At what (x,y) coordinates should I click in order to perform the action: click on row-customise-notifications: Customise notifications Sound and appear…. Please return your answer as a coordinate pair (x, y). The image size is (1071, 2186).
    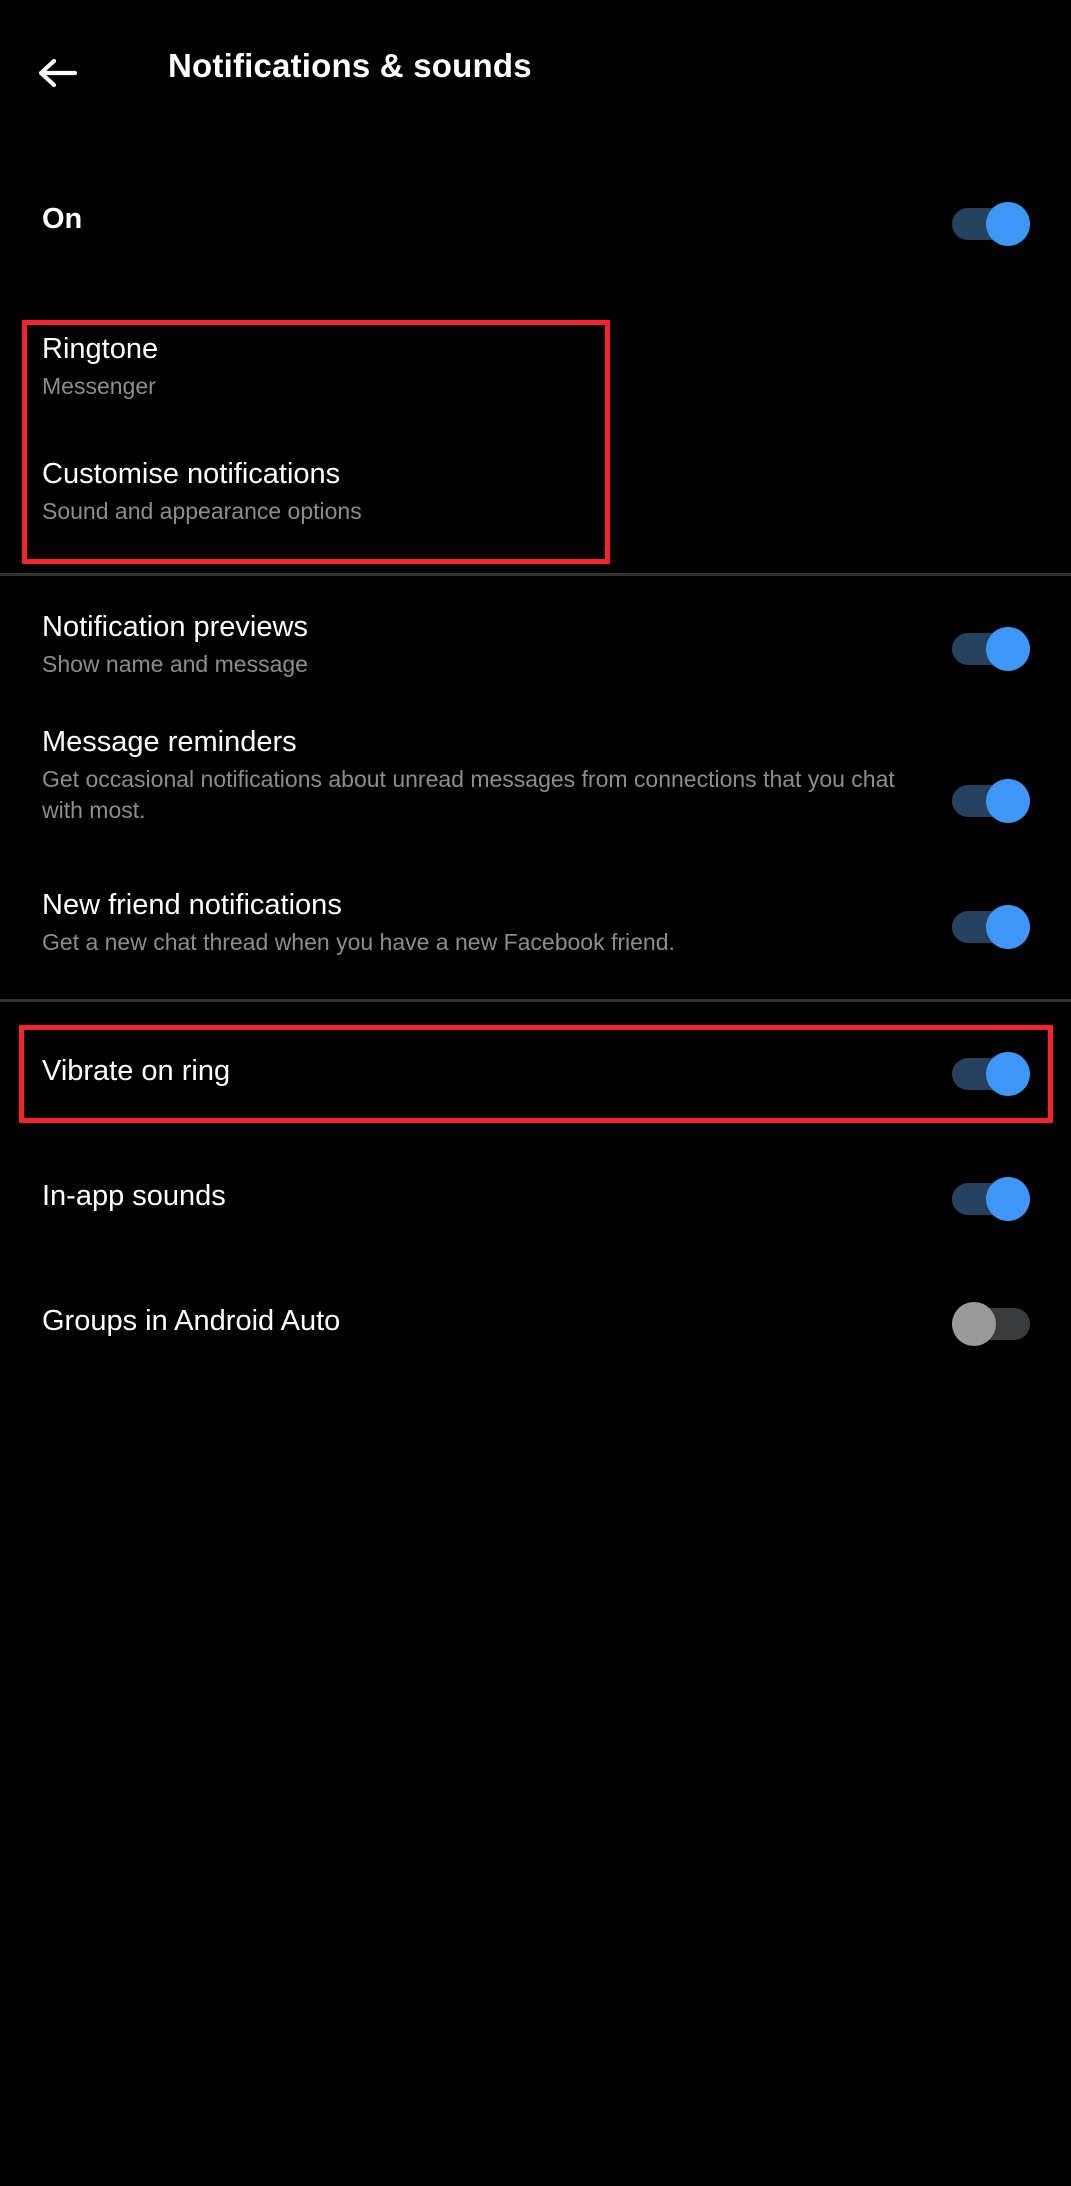
    Looking at the image, I should click on (535, 501).